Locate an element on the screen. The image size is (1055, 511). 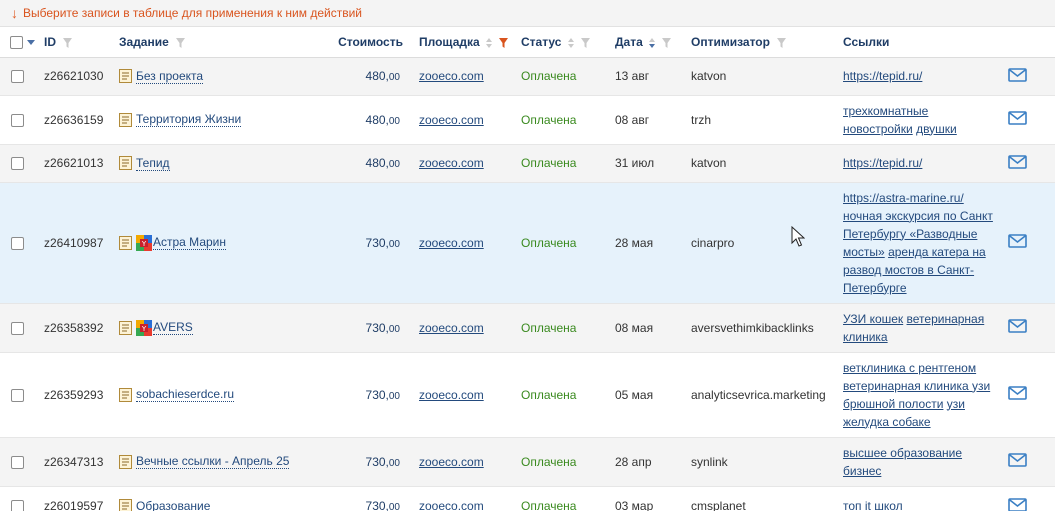
backlink: высшее образование is located at coordinates (902, 453).